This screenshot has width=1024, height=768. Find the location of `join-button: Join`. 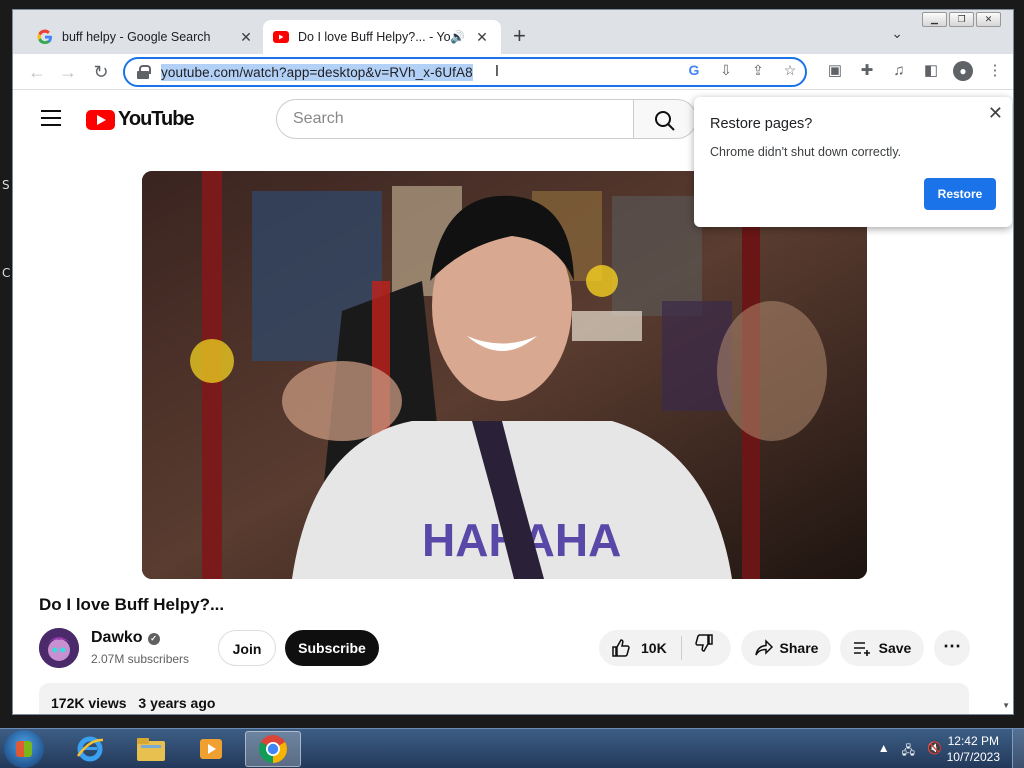

join-button: Join is located at coordinates (247, 648).